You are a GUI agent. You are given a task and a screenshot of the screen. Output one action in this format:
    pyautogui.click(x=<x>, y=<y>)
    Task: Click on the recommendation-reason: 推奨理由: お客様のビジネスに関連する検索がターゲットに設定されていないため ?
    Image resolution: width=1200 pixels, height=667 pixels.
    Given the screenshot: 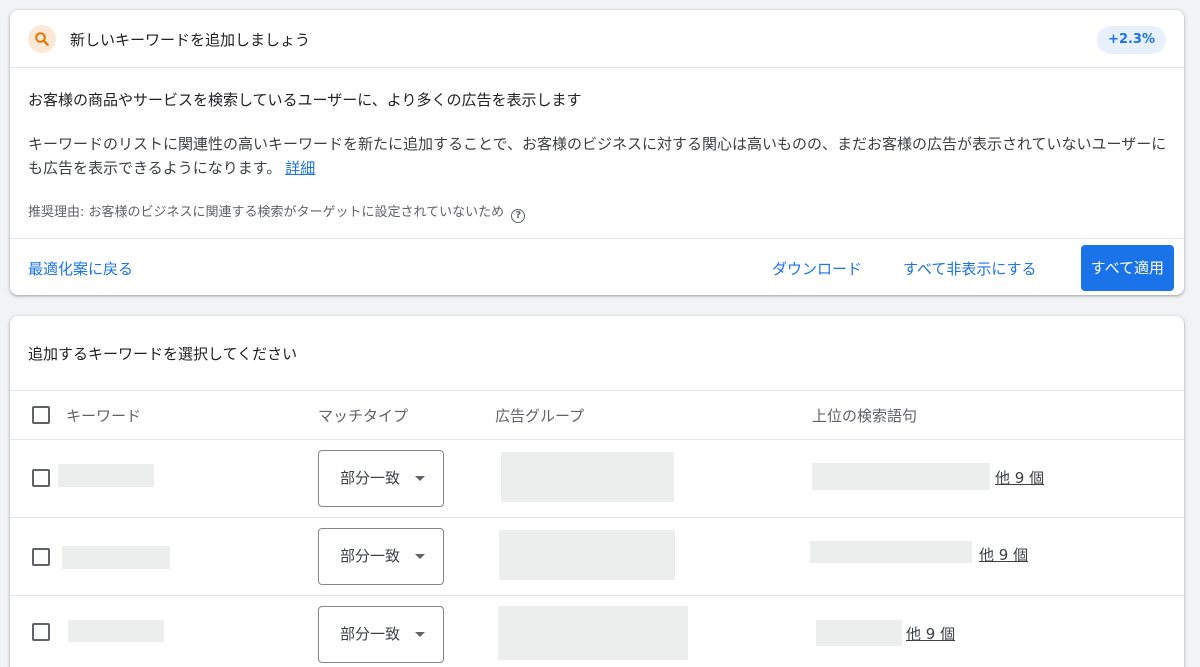 What is the action you would take?
    pyautogui.click(x=277, y=212)
    